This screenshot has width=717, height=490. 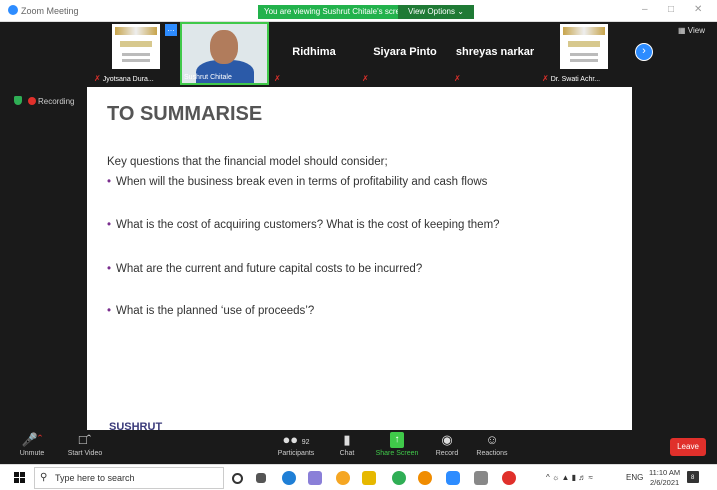 I want to click on participant-tile: Ridhima ✗, so click(x=314, y=53).